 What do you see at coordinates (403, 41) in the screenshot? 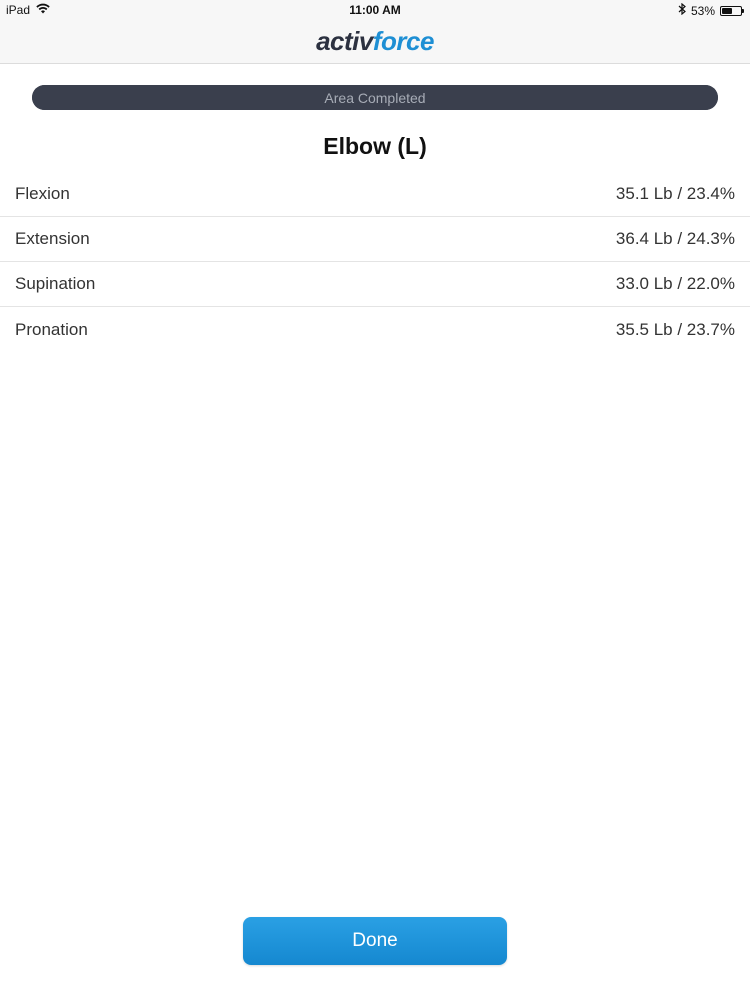
I see `logo-part-force: force` at bounding box center [403, 41].